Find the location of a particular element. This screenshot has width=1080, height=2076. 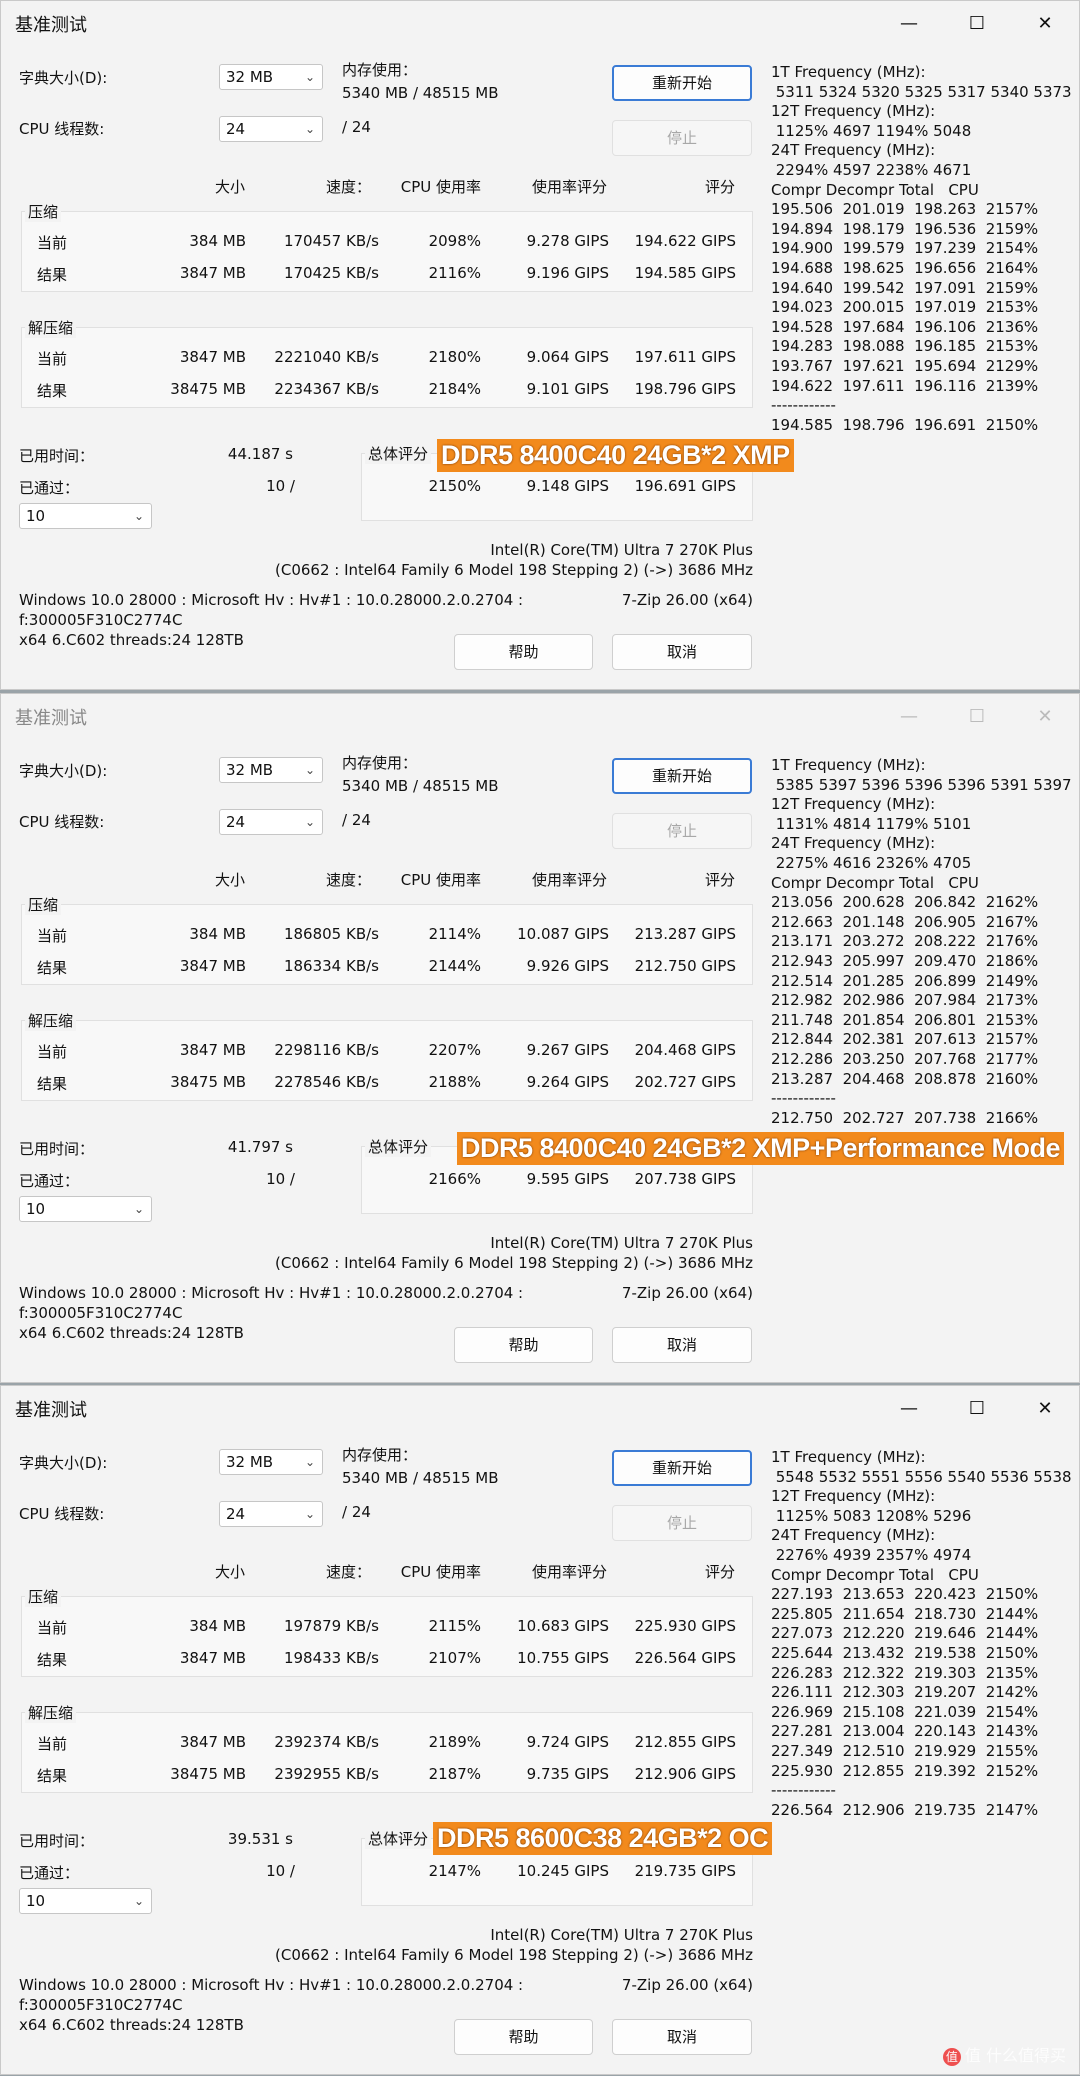

cell-rating: 198.796 GIPS is located at coordinates (685, 389).